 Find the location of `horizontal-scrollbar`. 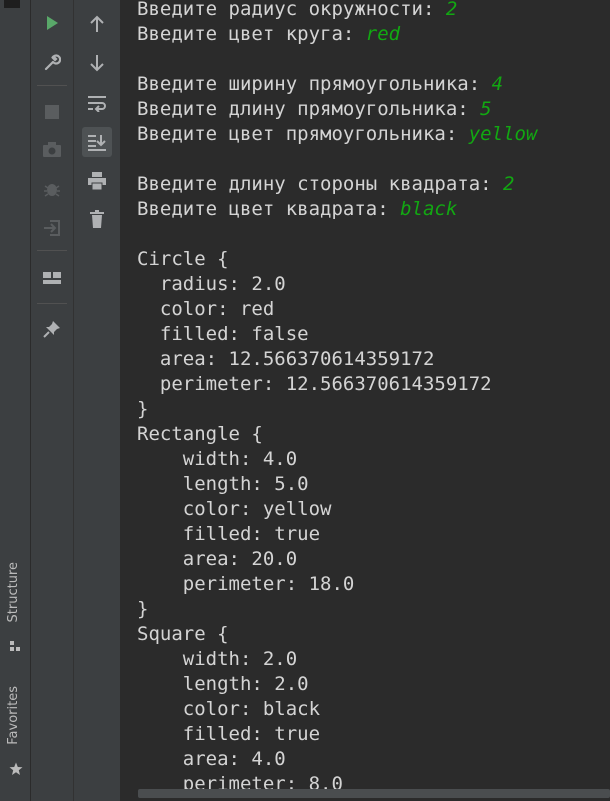

horizontal-scrollbar is located at coordinates (374, 793).